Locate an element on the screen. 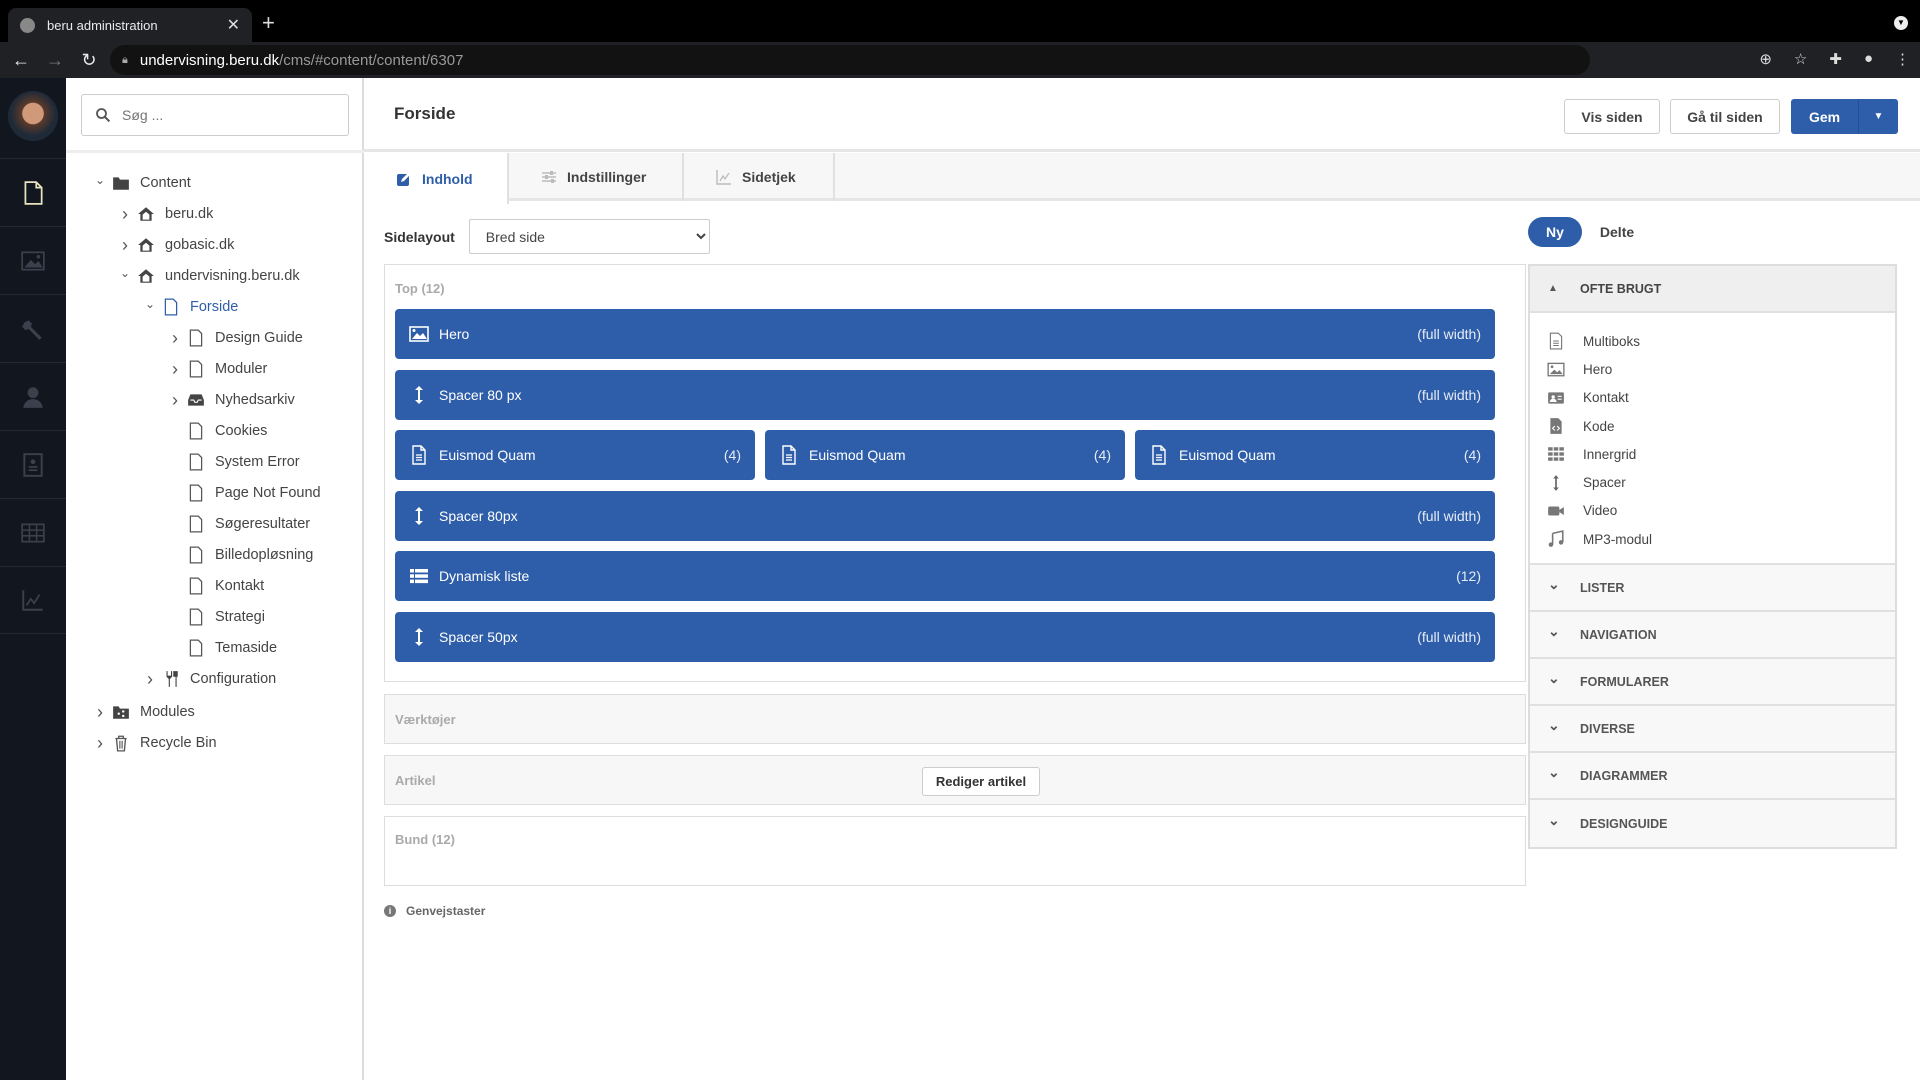 The image size is (1920, 1080). tab-sidetjek: Sidetjek is located at coordinates (759, 177).